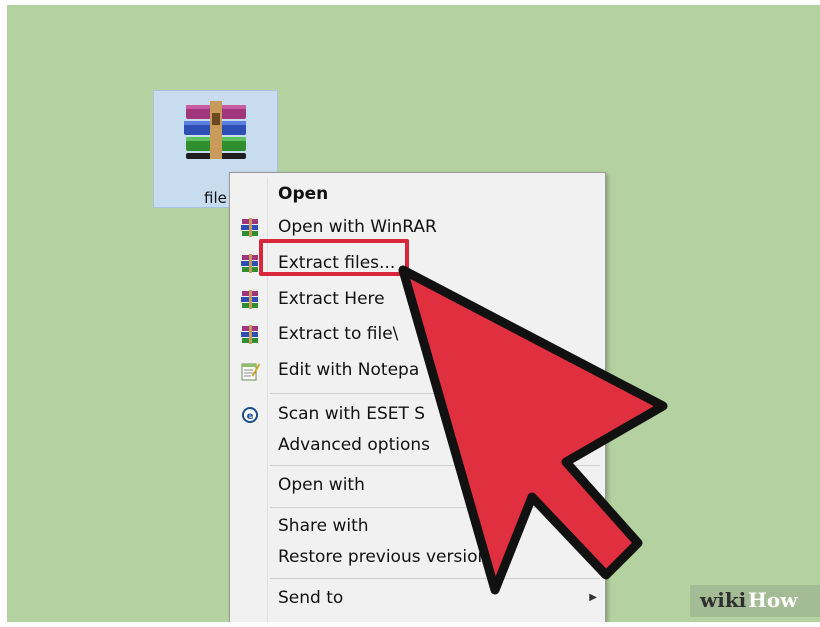  I want to click on menu-item-label: Send to, so click(311, 598).